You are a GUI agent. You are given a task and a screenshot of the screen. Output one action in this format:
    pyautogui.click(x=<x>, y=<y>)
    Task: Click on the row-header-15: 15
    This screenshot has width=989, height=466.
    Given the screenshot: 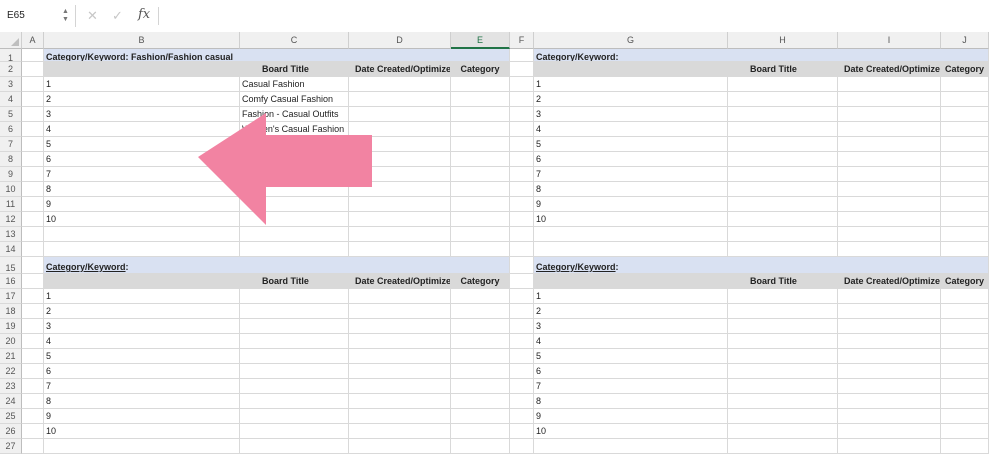 What is the action you would take?
    pyautogui.click(x=11, y=265)
    